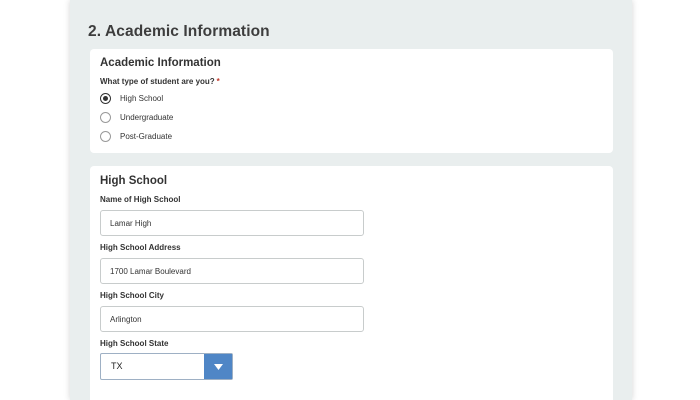 The height and width of the screenshot is (400, 700). I want to click on radio-label-post-graduate: Post-Graduate, so click(146, 136).